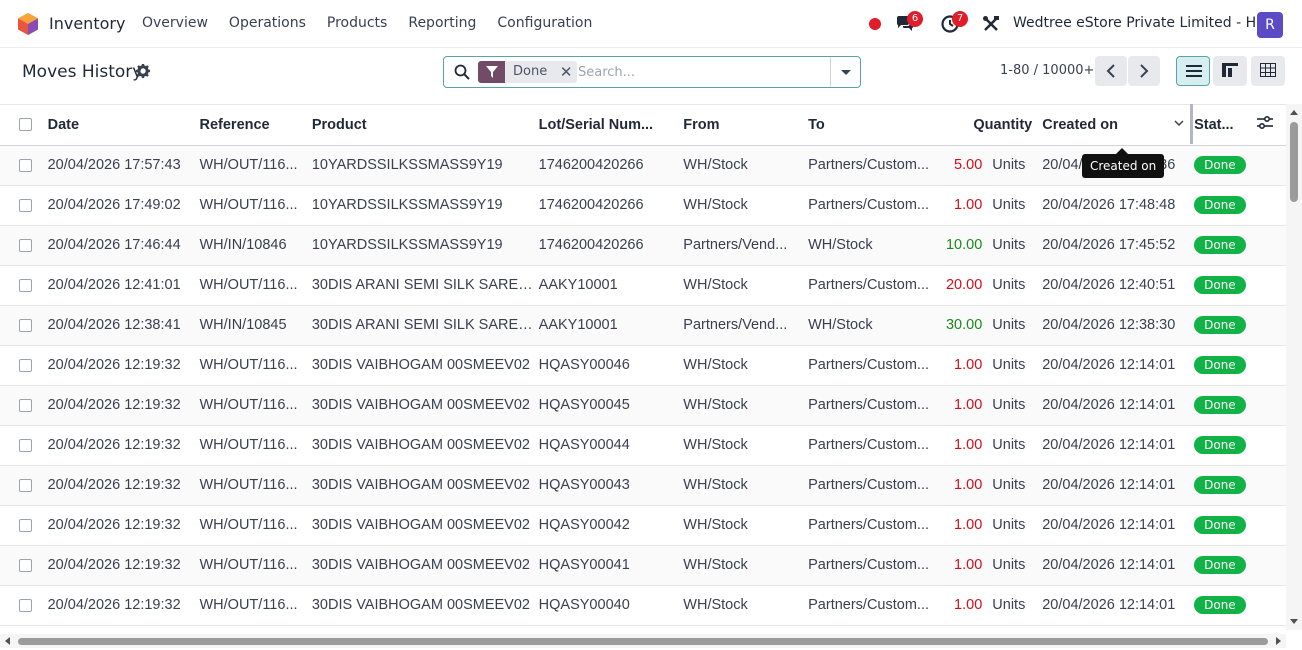  I want to click on horizontal-scroll-thumb, so click(643, 641).